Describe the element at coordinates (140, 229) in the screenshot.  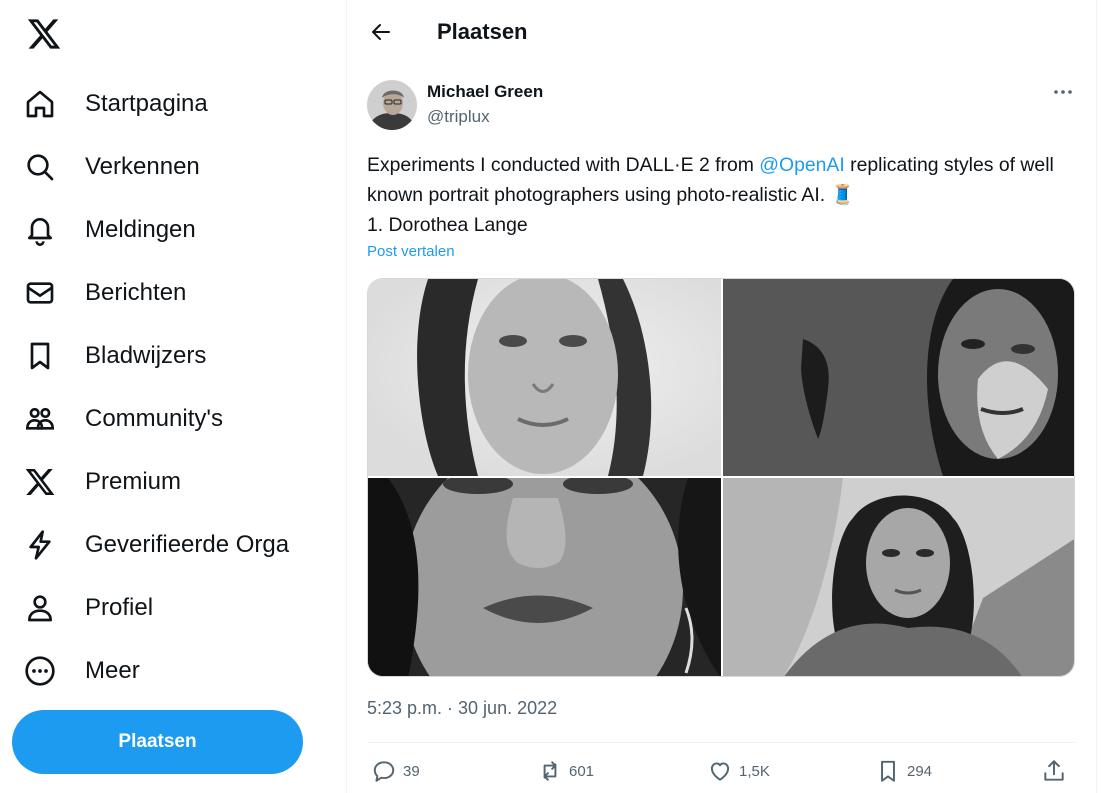
I see `nav-label-notifications: Meldingen` at that location.